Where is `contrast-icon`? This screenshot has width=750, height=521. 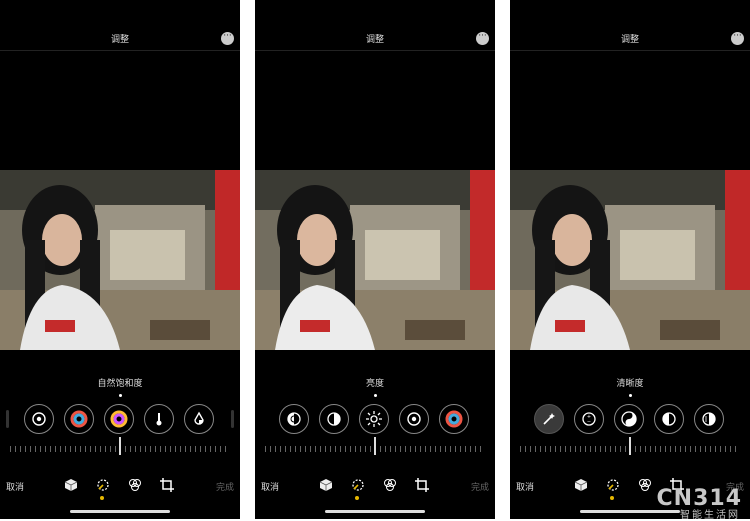
contrast-icon is located at coordinates (334, 419).